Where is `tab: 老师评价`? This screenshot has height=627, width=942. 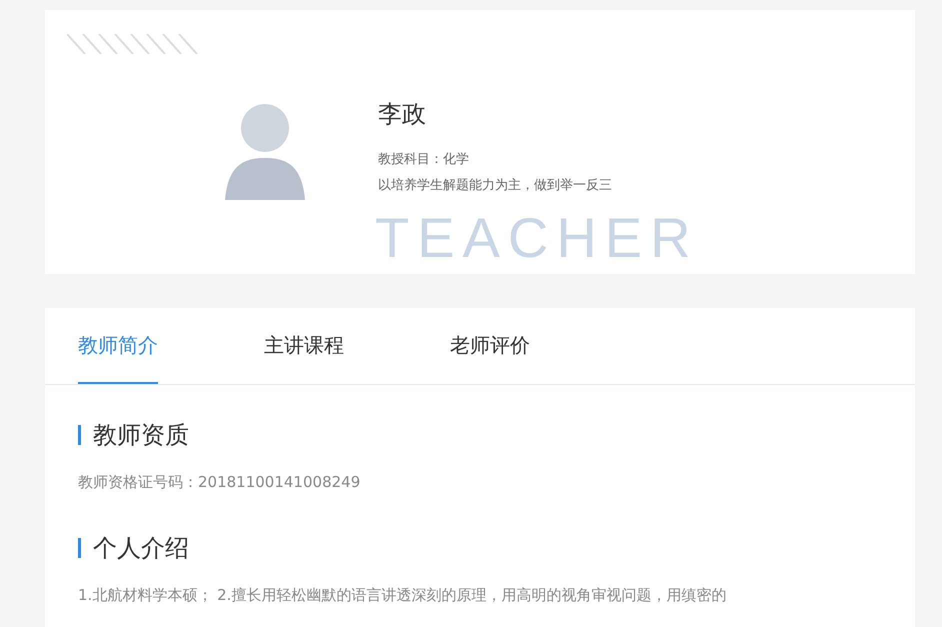
tab: 老师评价 is located at coordinates (490, 346).